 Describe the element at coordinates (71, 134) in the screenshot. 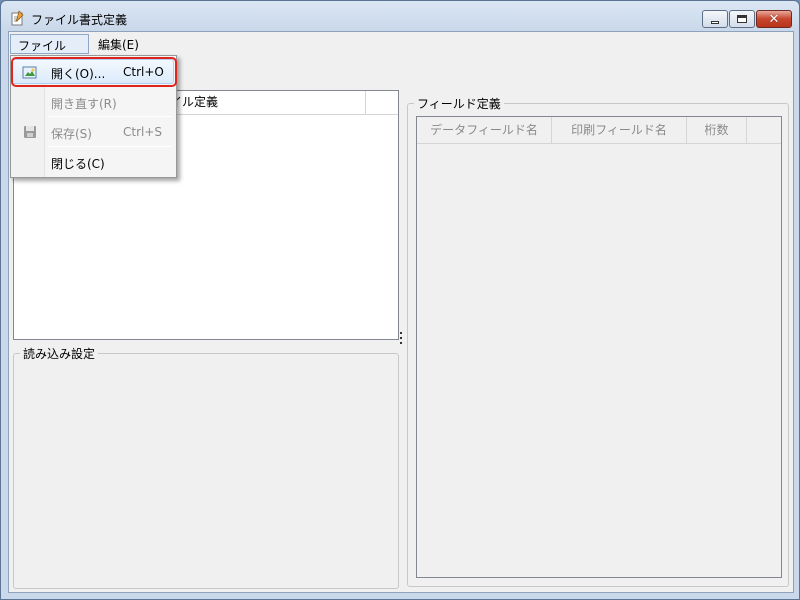

I see `menu-item-save-label: 保存(S)` at that location.